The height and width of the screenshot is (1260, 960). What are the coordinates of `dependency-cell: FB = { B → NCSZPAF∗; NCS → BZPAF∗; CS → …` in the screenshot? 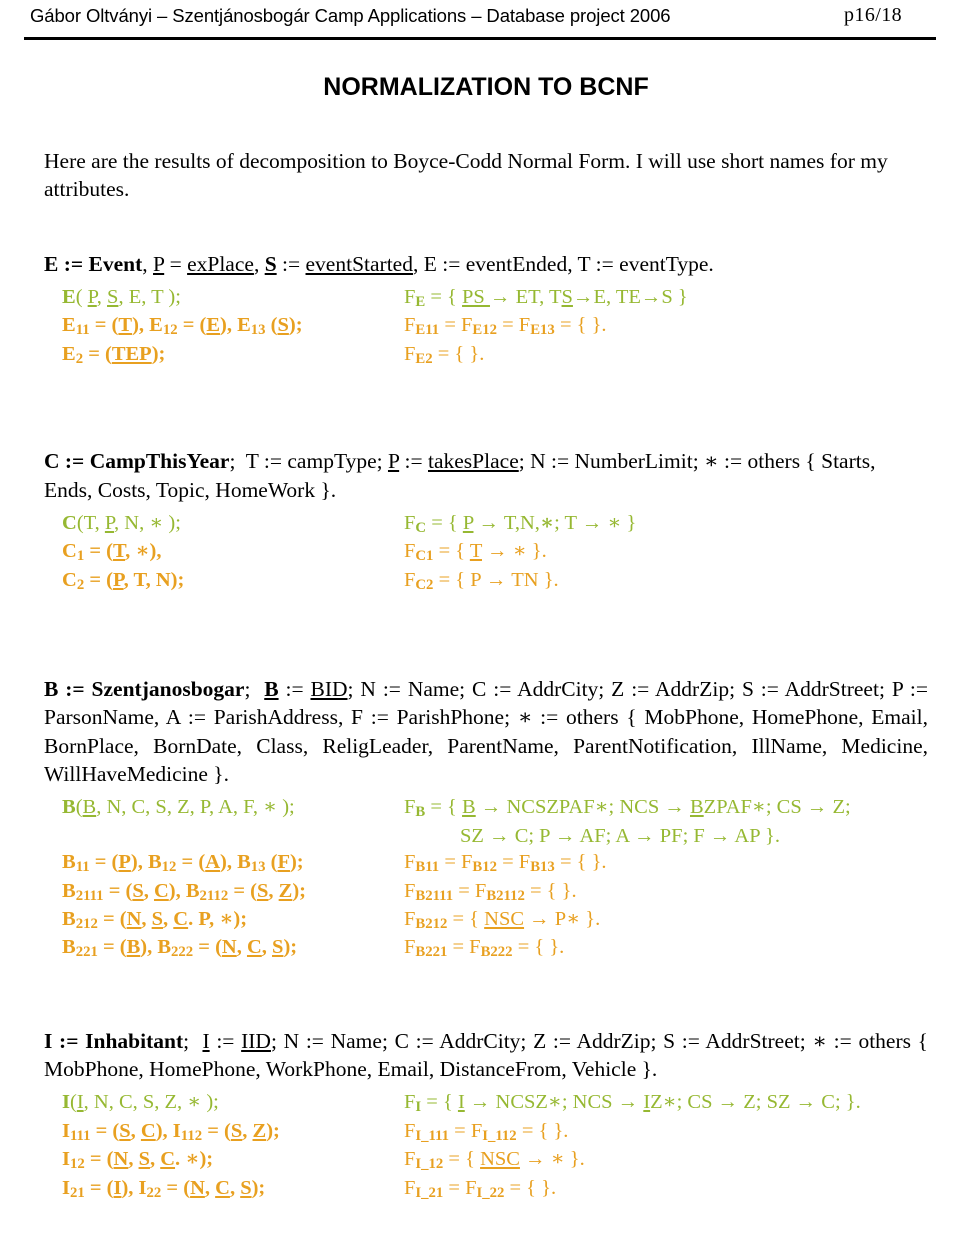 It's located at (666, 821).